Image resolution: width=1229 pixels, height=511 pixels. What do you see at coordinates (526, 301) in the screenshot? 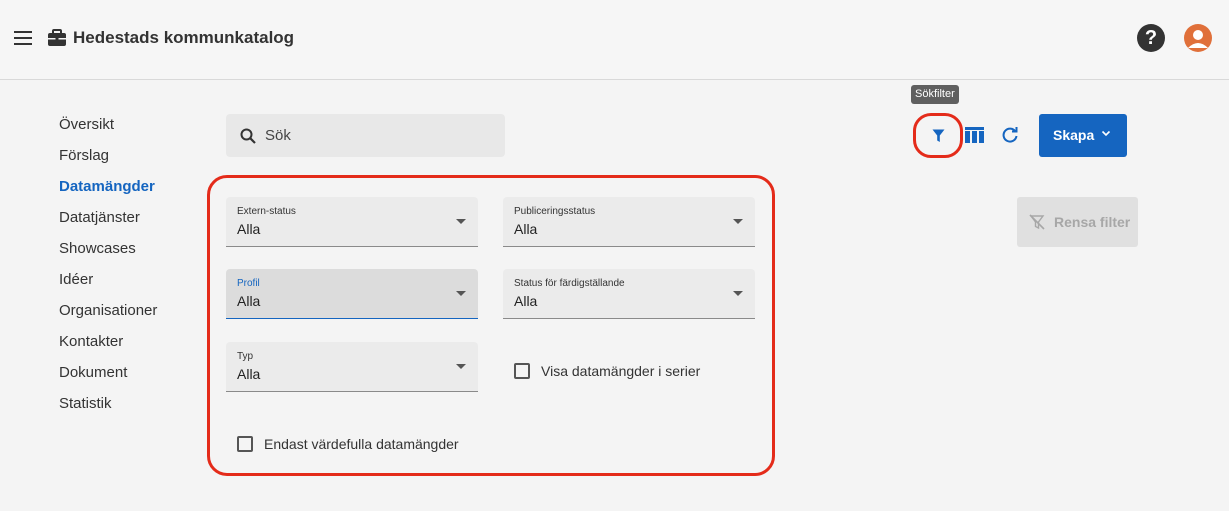
I see `status-fardigstallande-value: Alla` at bounding box center [526, 301].